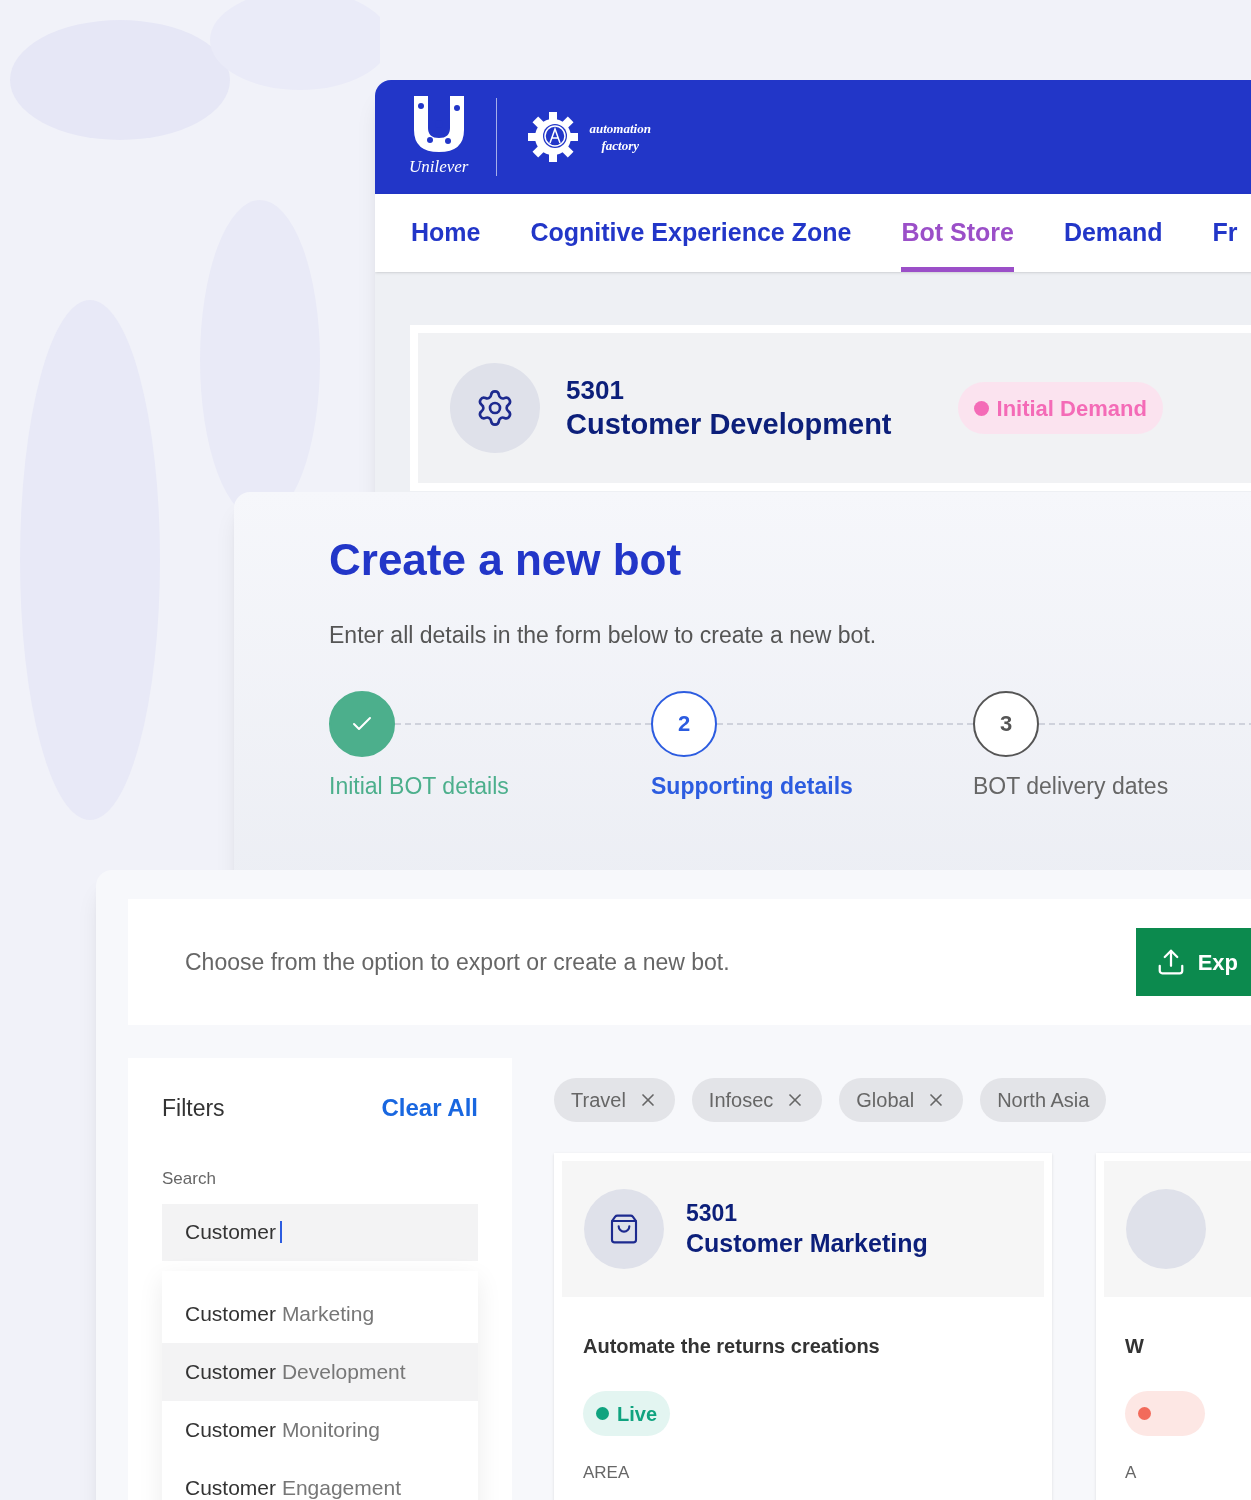 The image size is (1251, 1500). What do you see at coordinates (957, 233) in the screenshot?
I see `nav-tab: Bot Store` at bounding box center [957, 233].